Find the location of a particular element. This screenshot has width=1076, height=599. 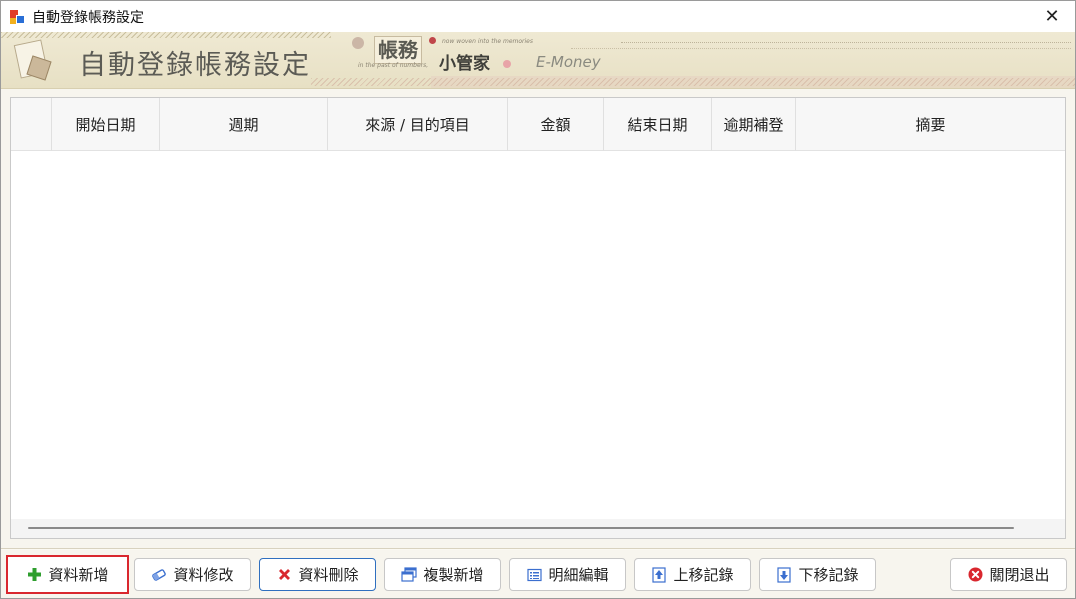

brand-name: E-Money is located at coordinates (568, 62).